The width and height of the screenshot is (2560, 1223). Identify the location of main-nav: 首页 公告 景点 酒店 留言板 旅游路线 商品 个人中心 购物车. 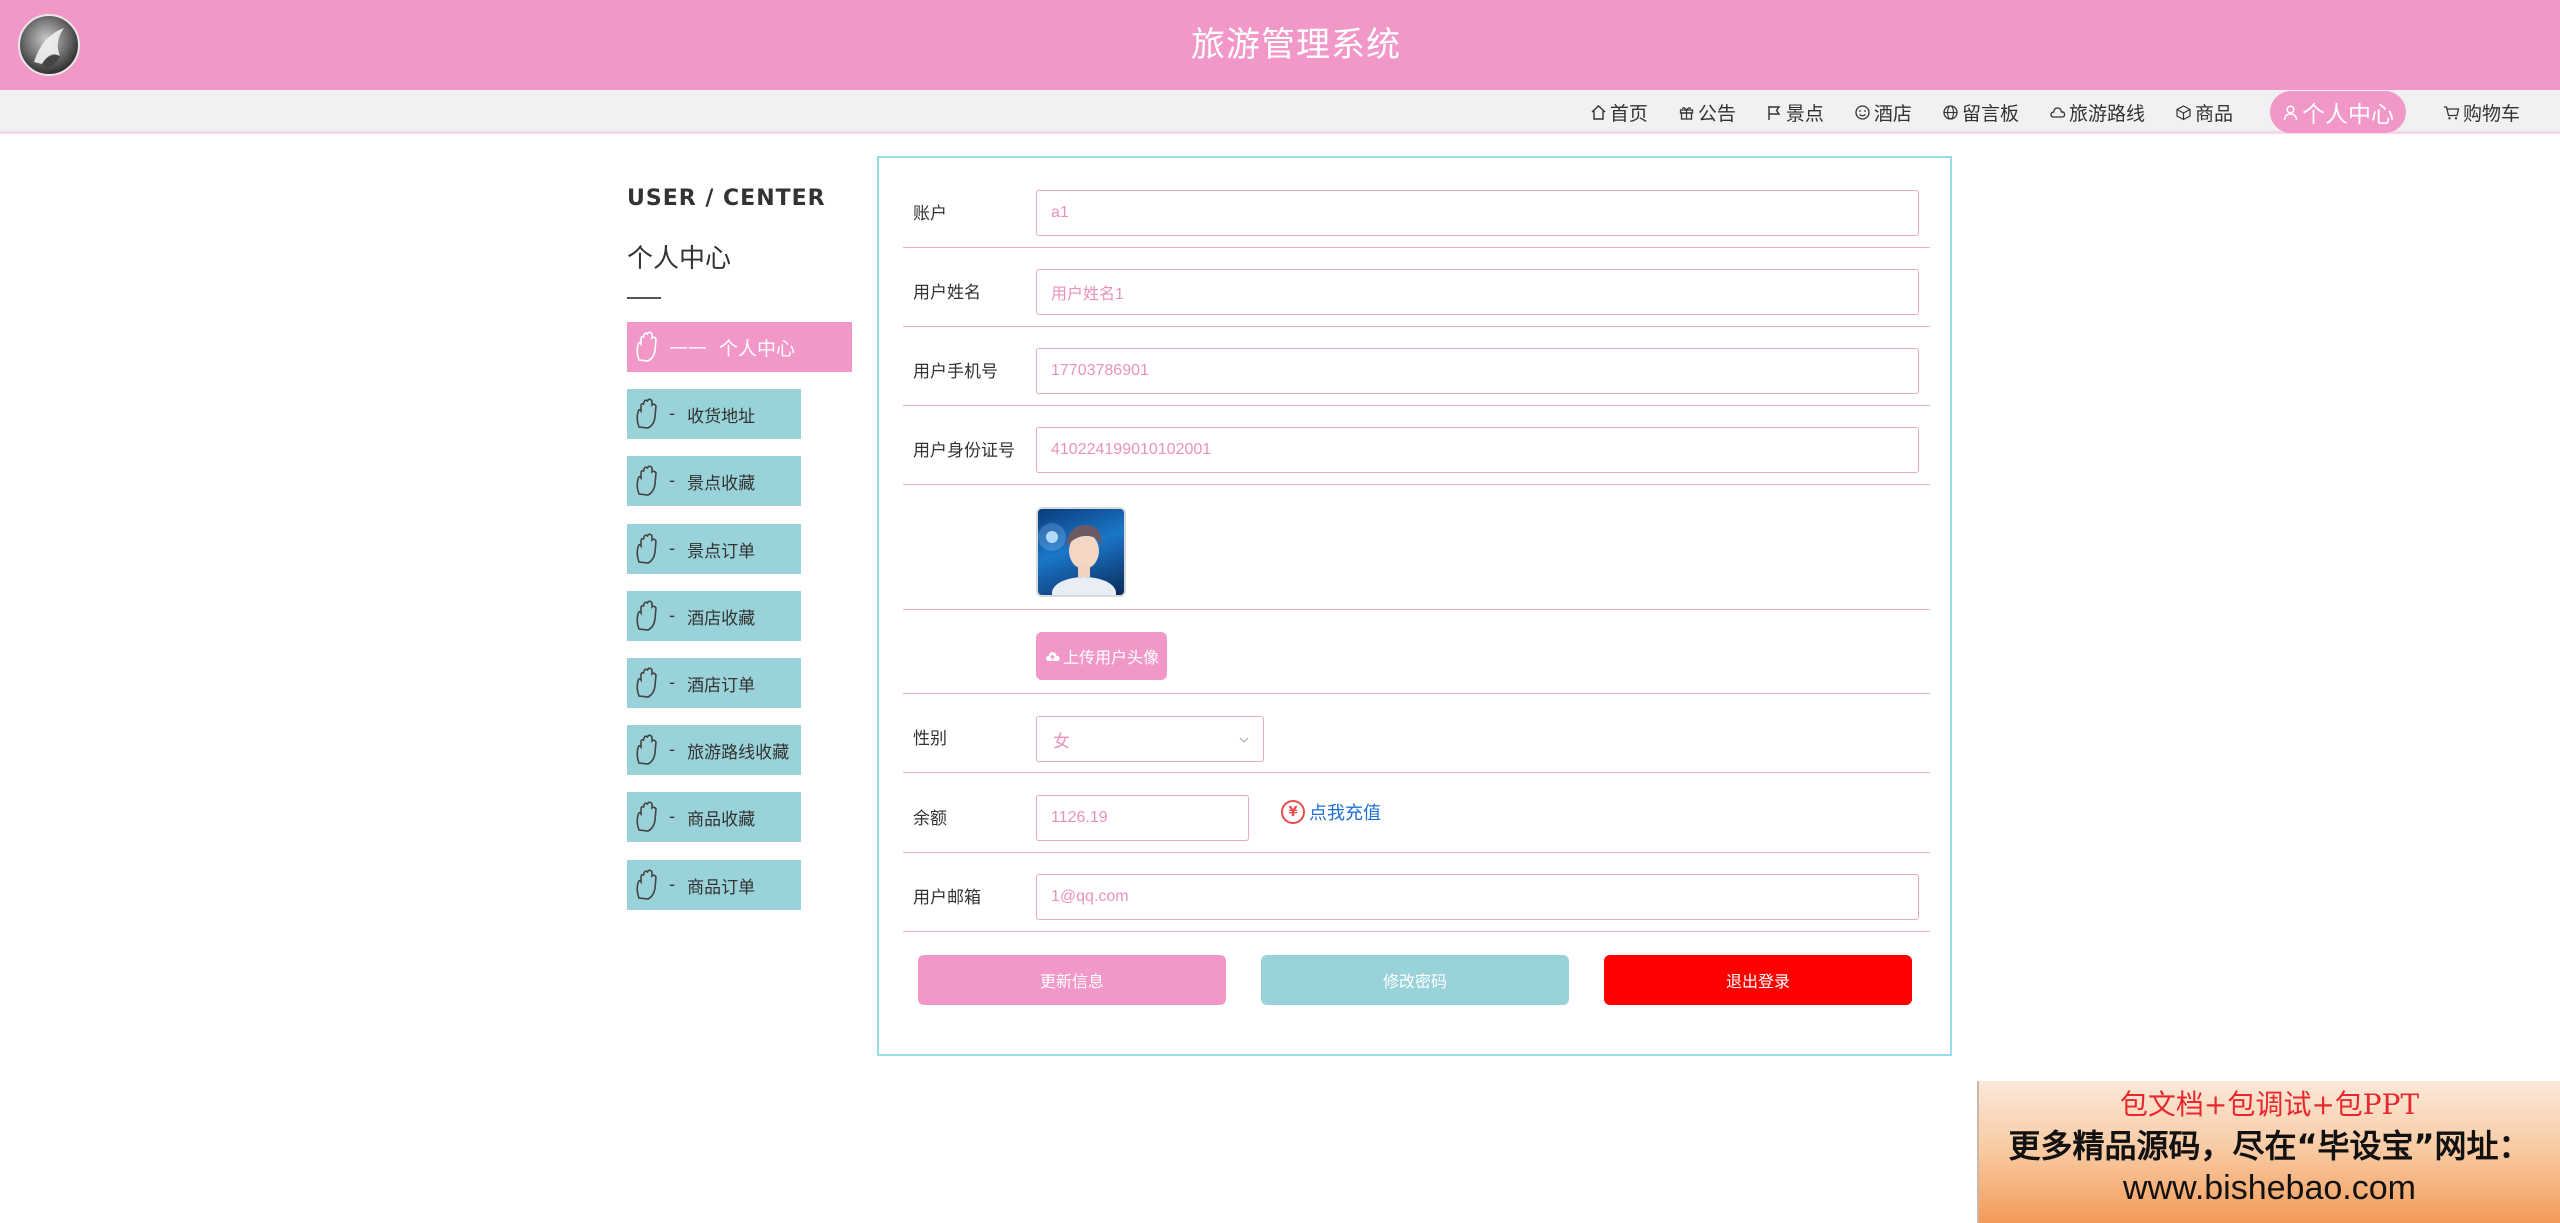
(2055, 112).